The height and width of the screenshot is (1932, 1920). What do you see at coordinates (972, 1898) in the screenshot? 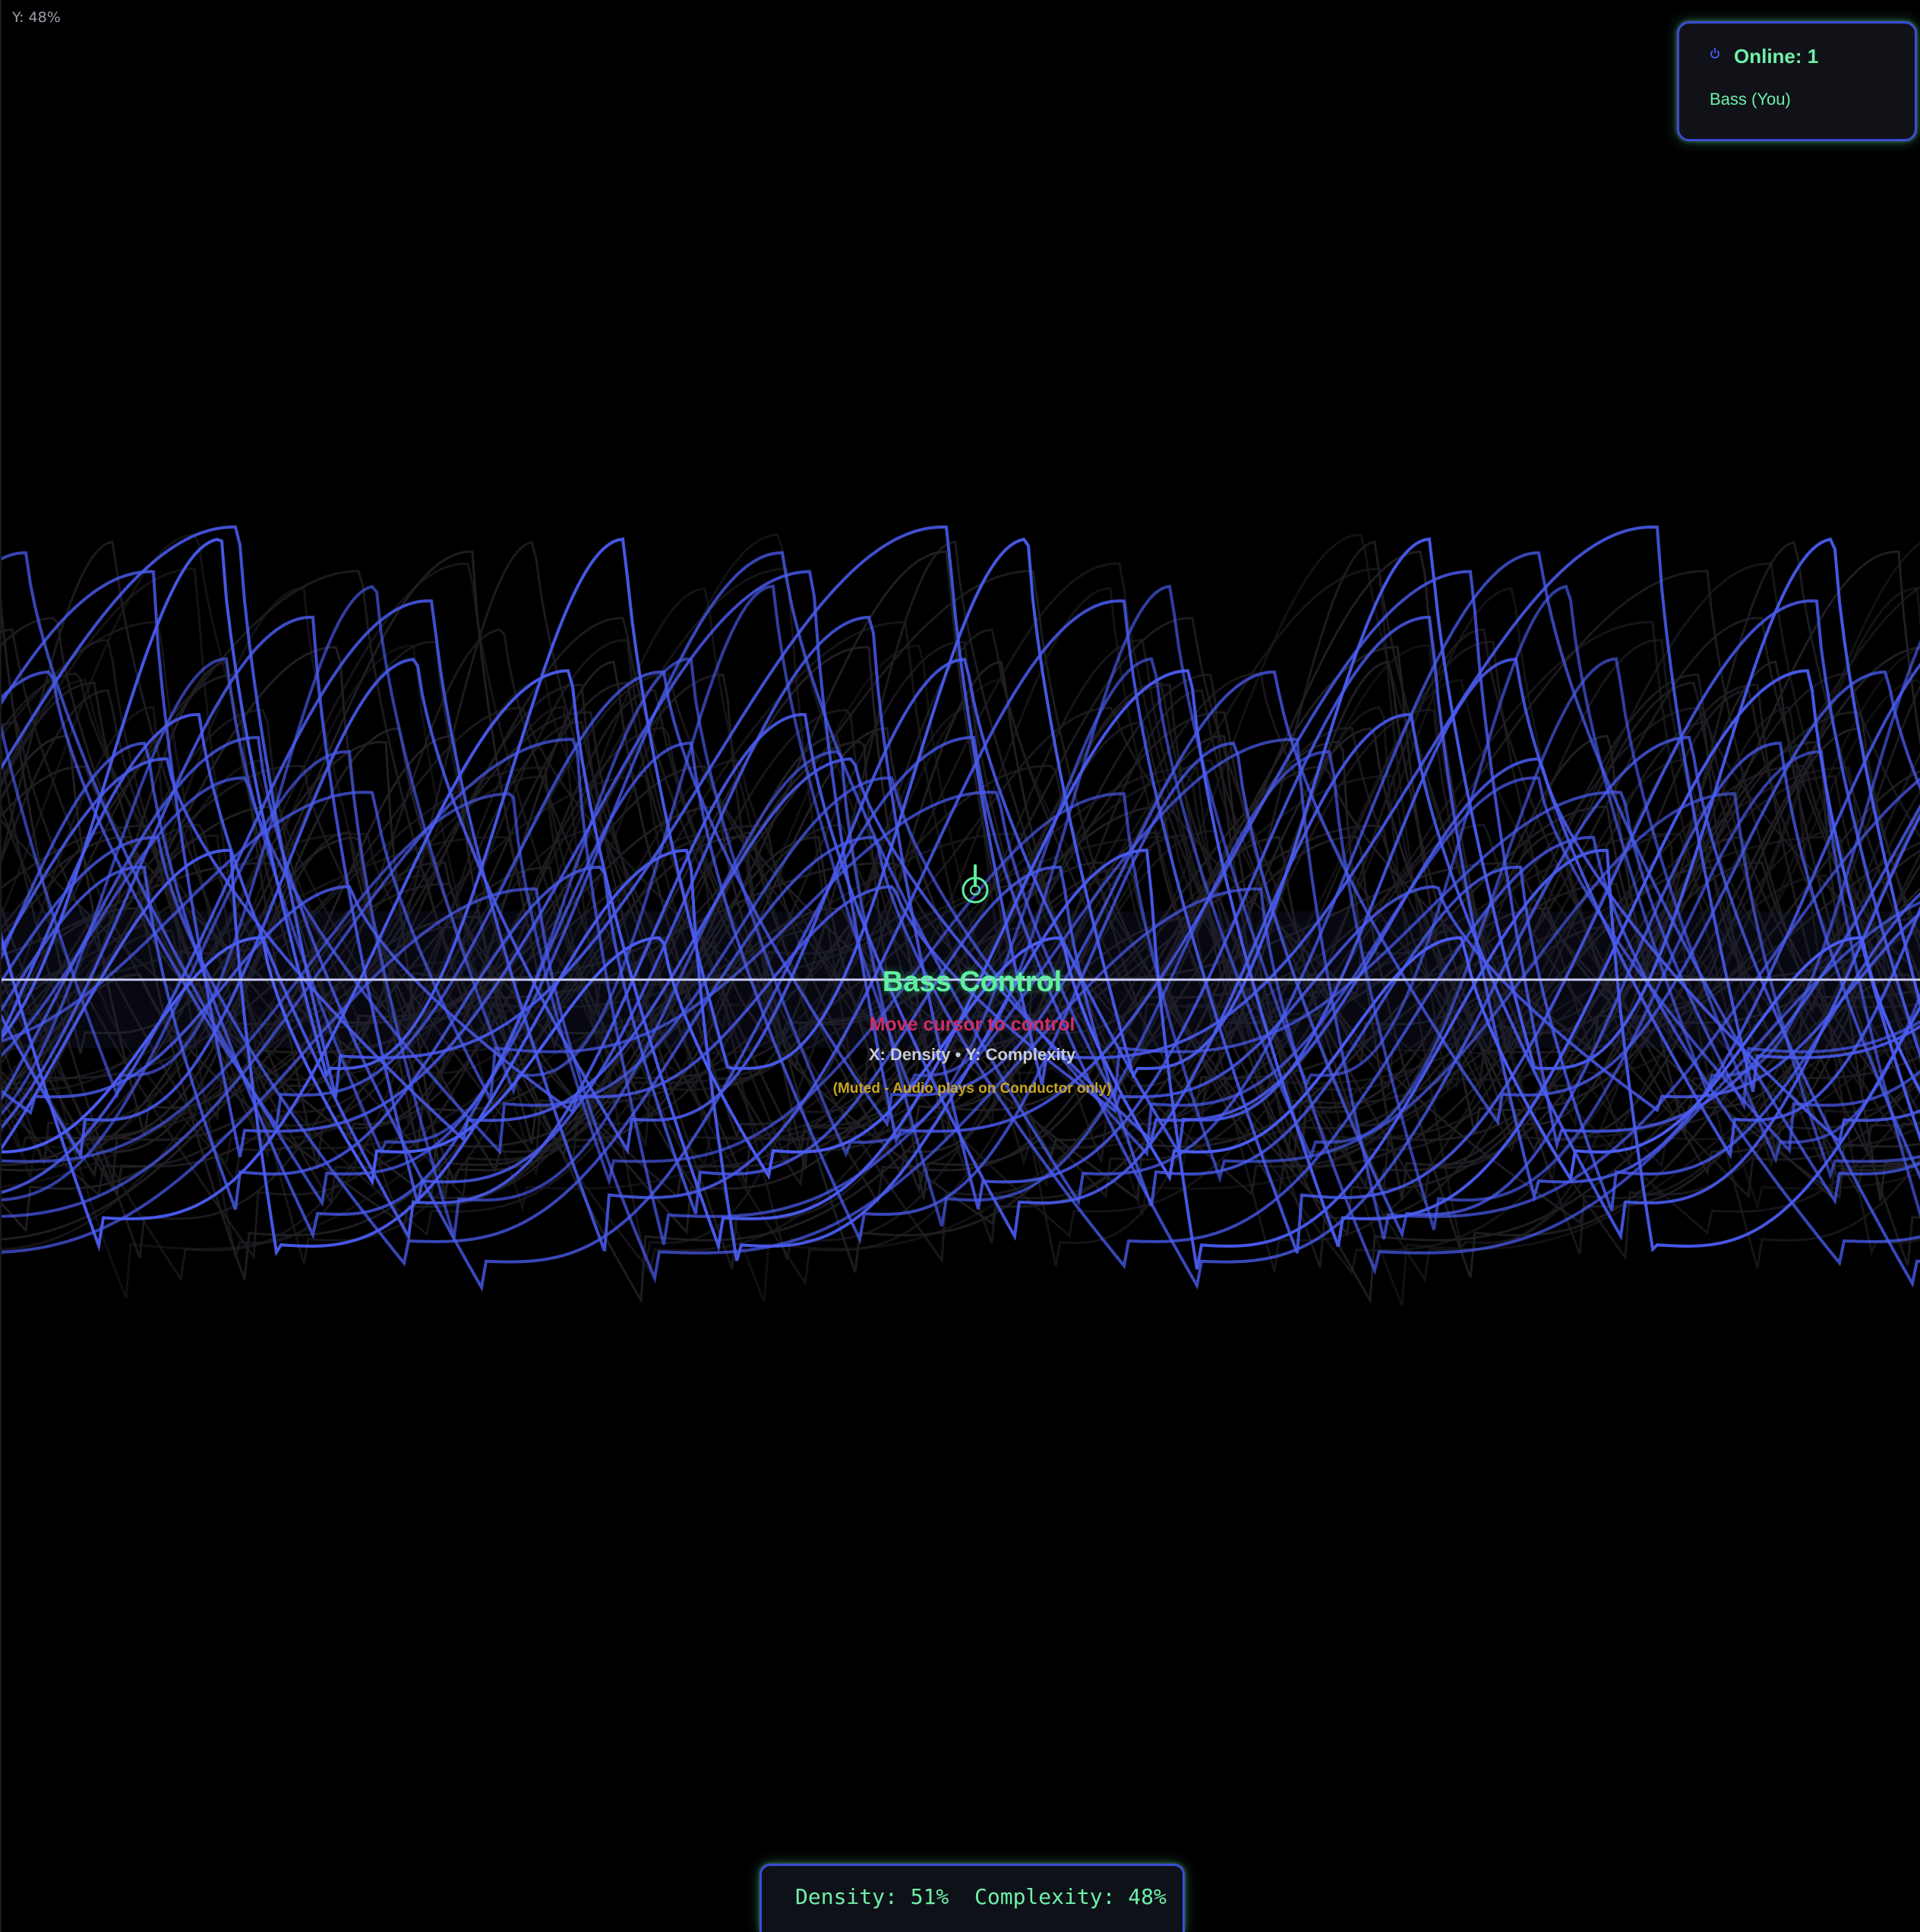
I see `parameter-readout: Density: 51% Complexity: 48%` at bounding box center [972, 1898].